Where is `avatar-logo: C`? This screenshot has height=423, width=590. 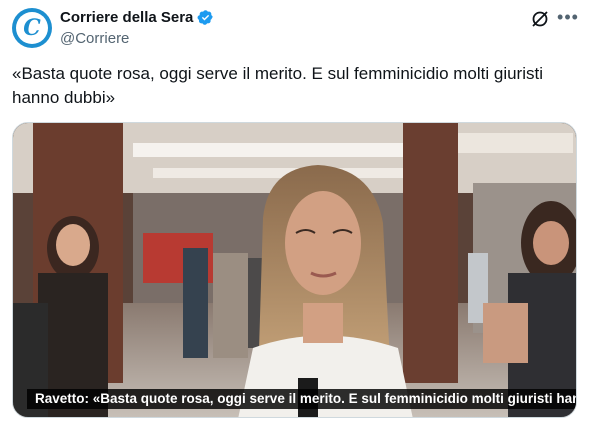 avatar-logo: C is located at coordinates (32, 28).